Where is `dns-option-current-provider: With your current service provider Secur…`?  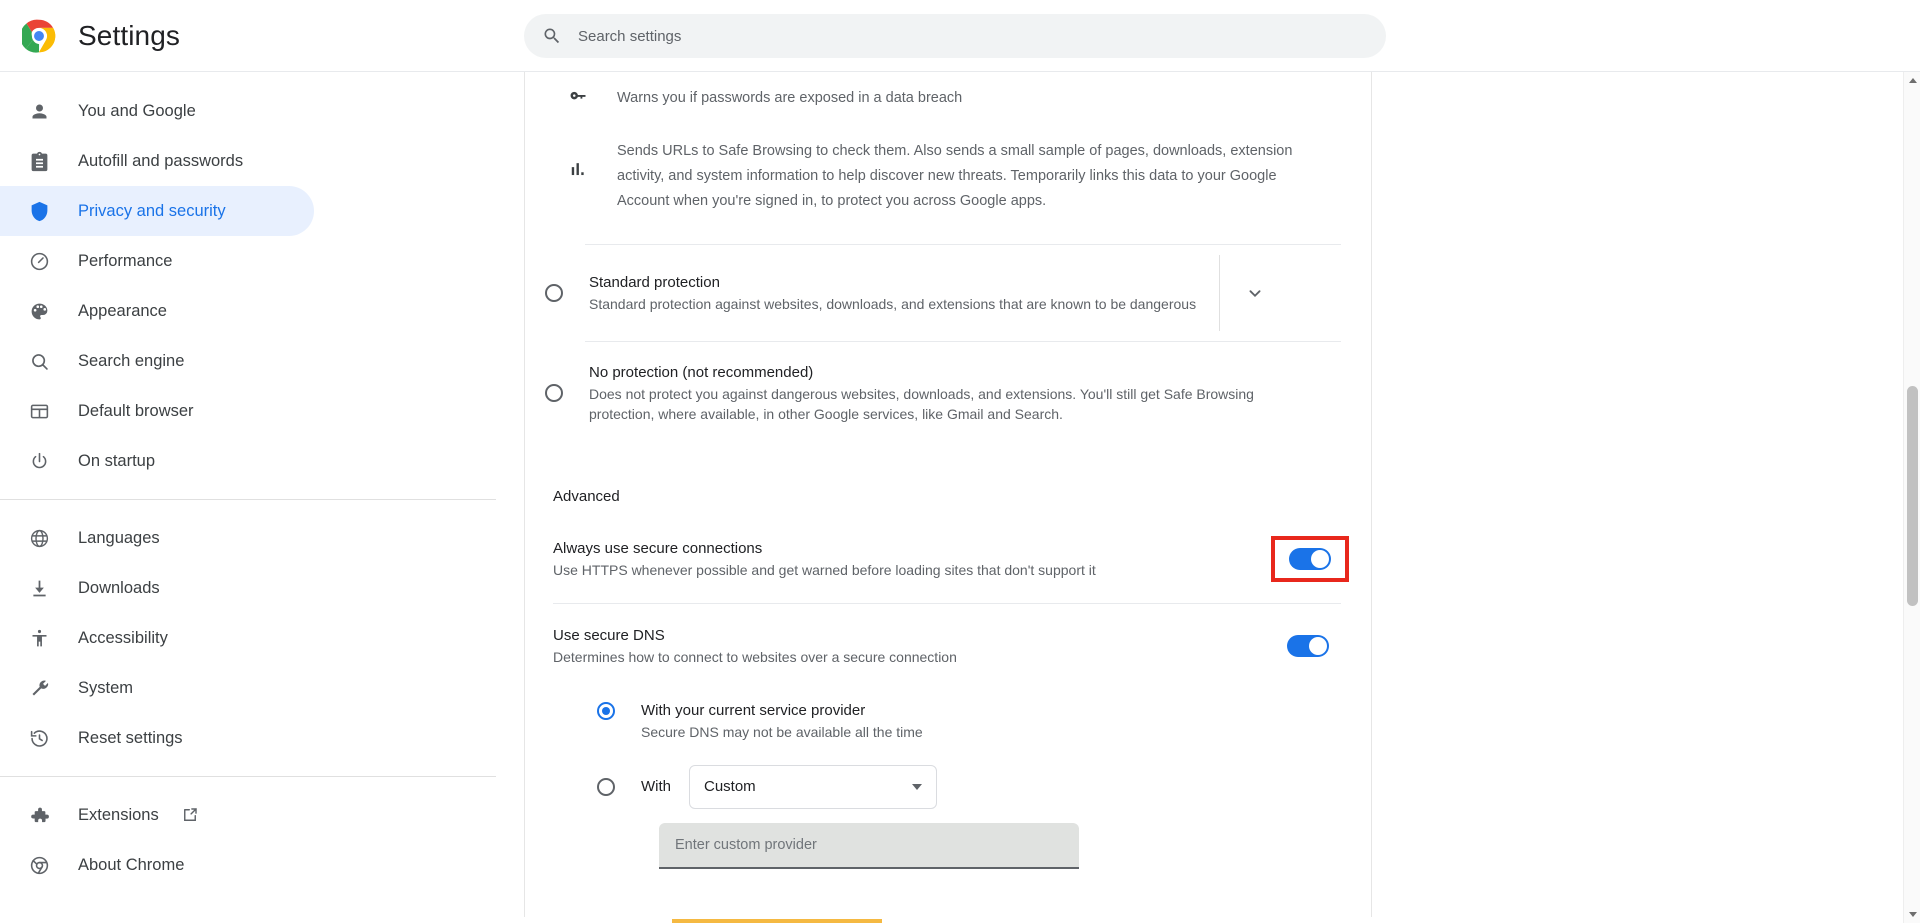
dns-option-current-provider: With your current service provider Secur… is located at coordinates (948, 721).